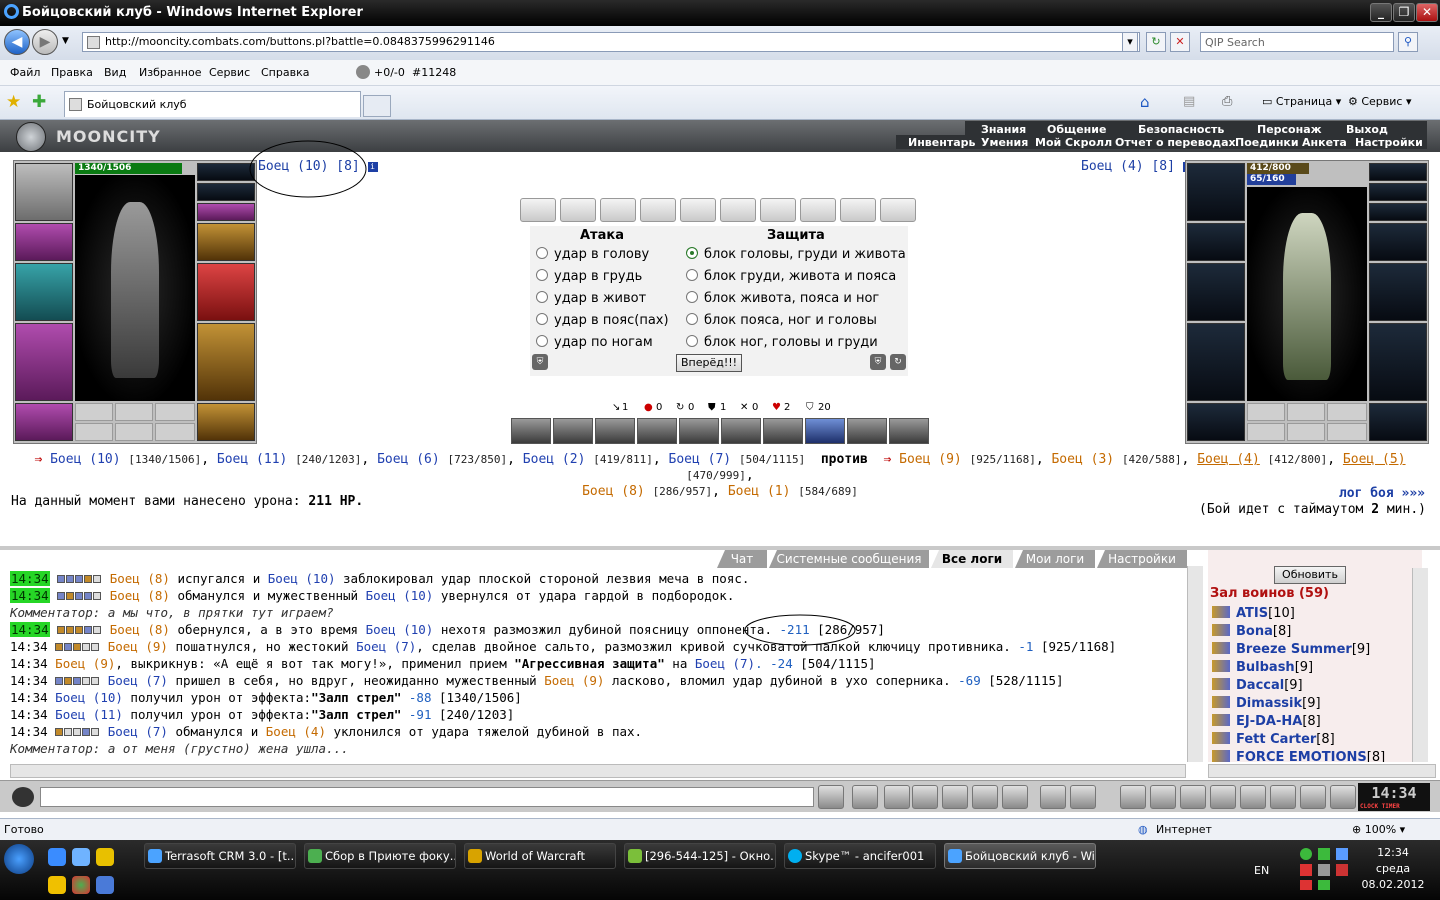  What do you see at coordinates (44, 242) in the screenshot?
I see `bracers-slot` at bounding box center [44, 242].